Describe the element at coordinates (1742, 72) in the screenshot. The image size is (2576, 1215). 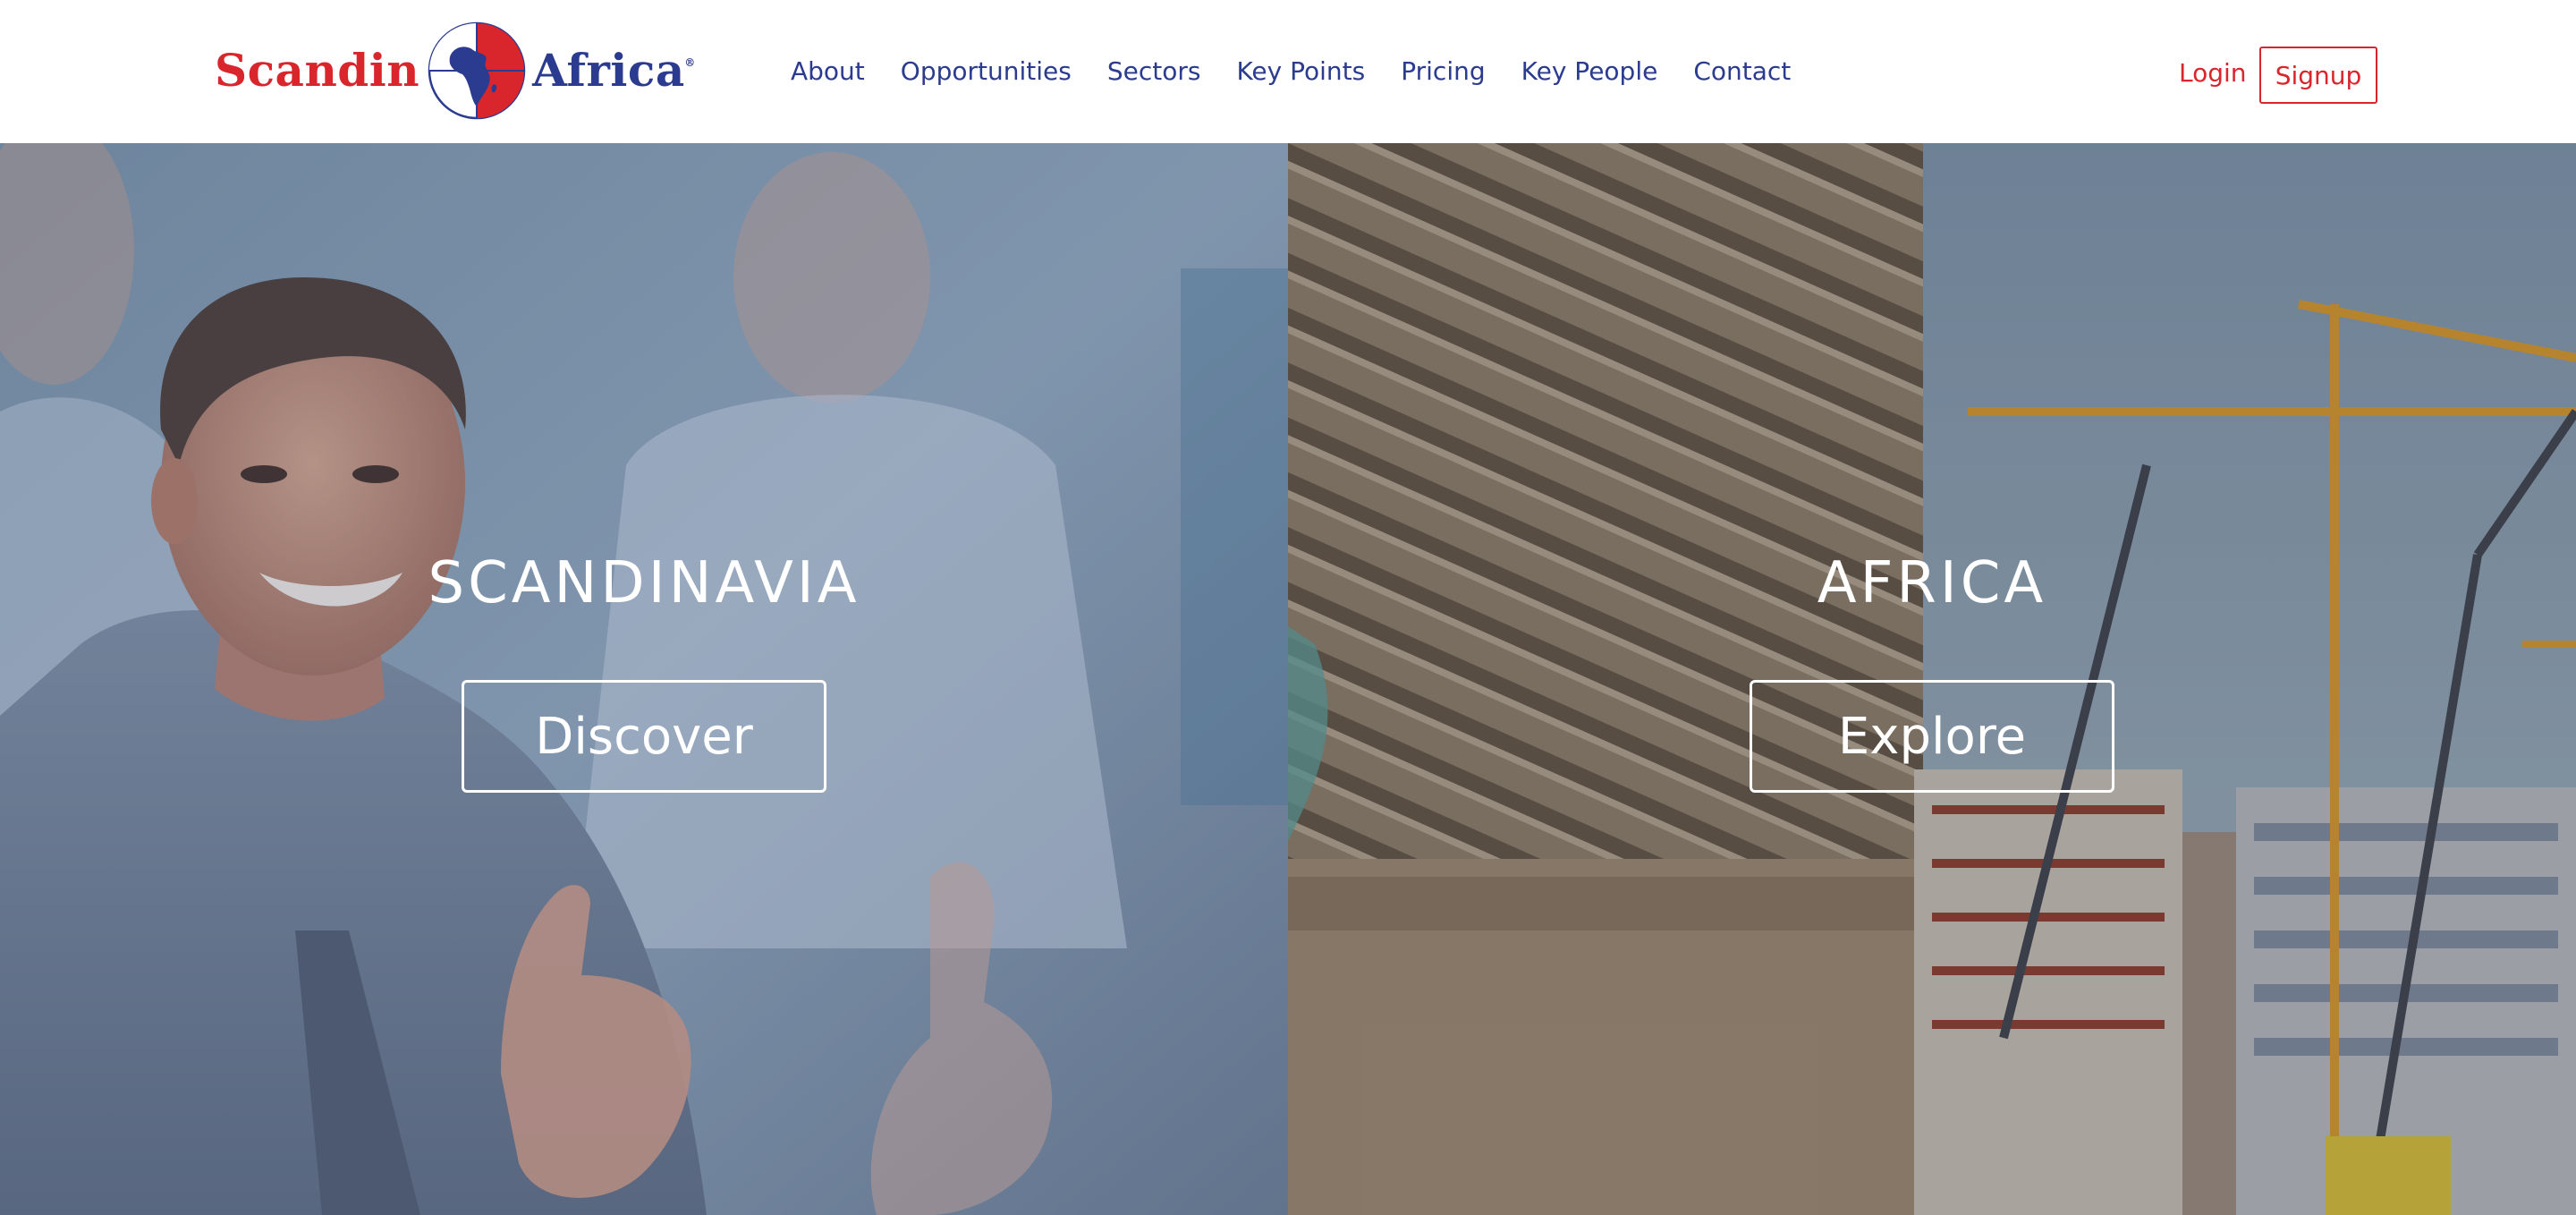
I see `nav-contact: Contact` at that location.